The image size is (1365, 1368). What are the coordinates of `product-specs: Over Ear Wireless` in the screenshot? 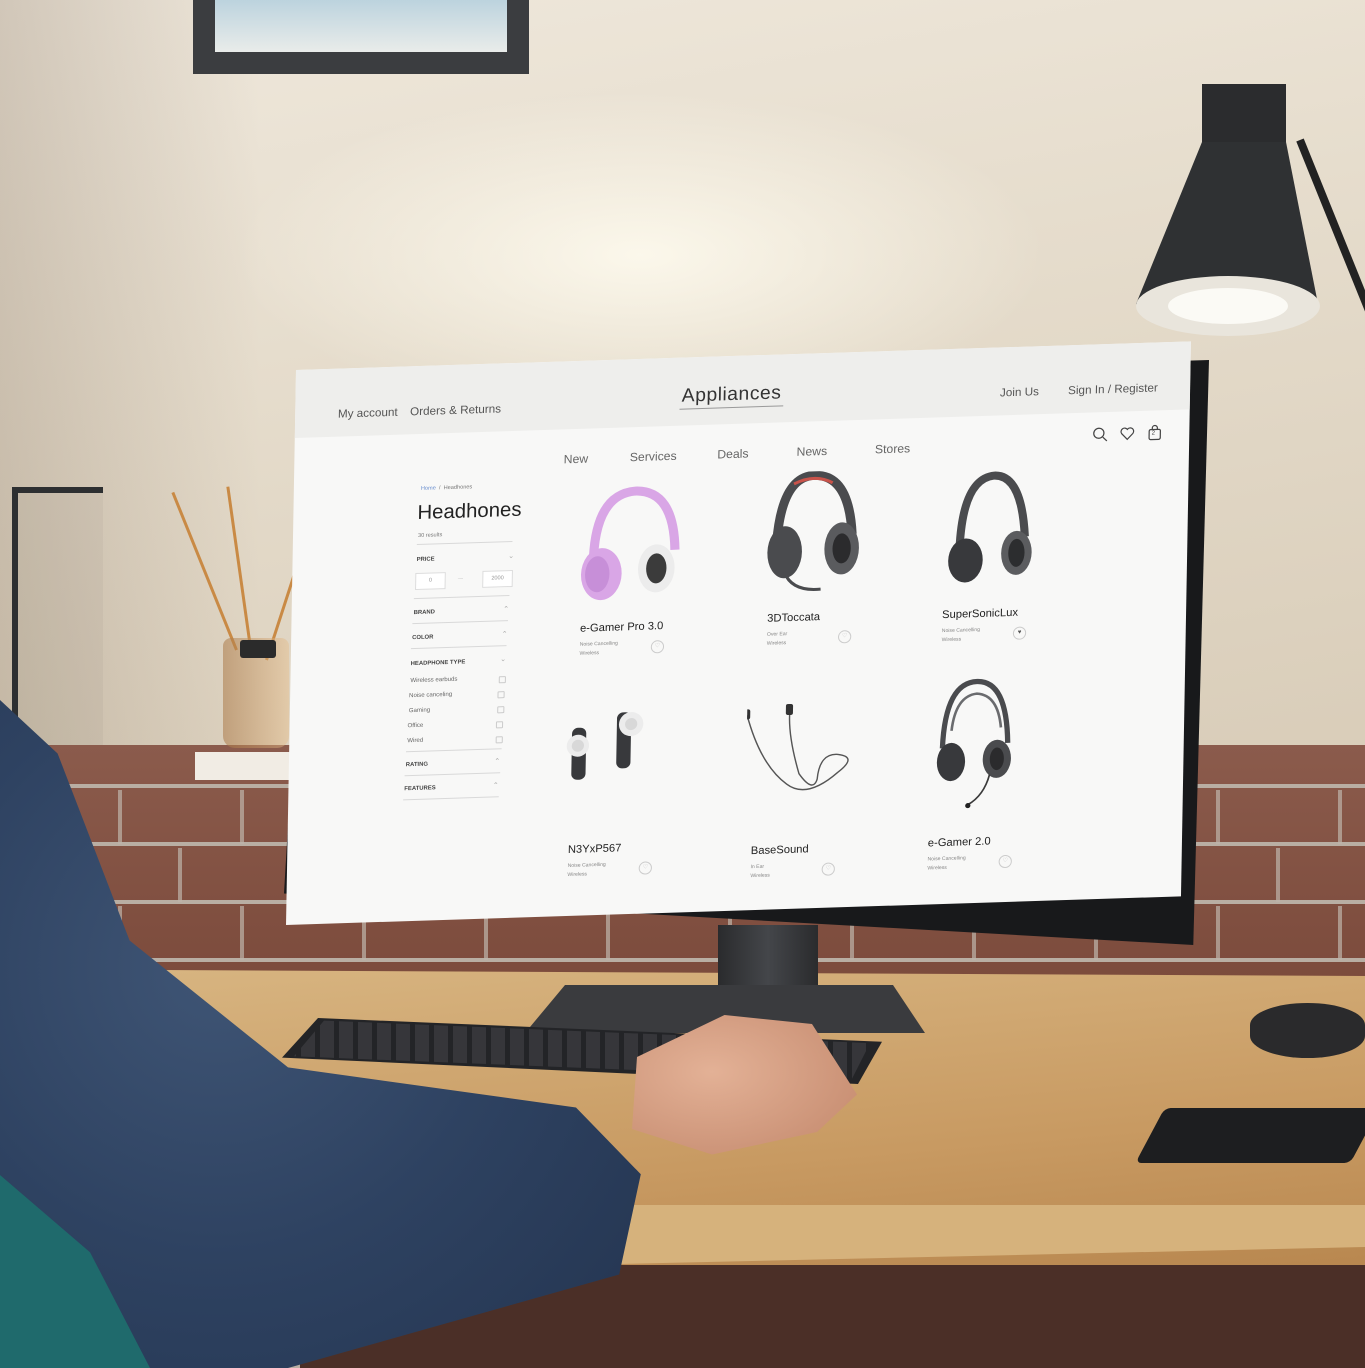 It's located at (777, 639).